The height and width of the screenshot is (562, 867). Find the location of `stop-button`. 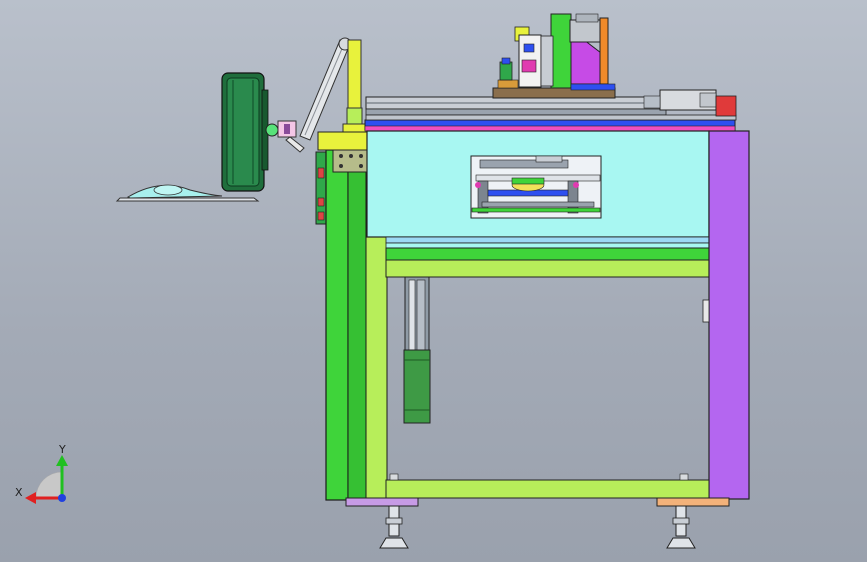

stop-button is located at coordinates (321, 202).